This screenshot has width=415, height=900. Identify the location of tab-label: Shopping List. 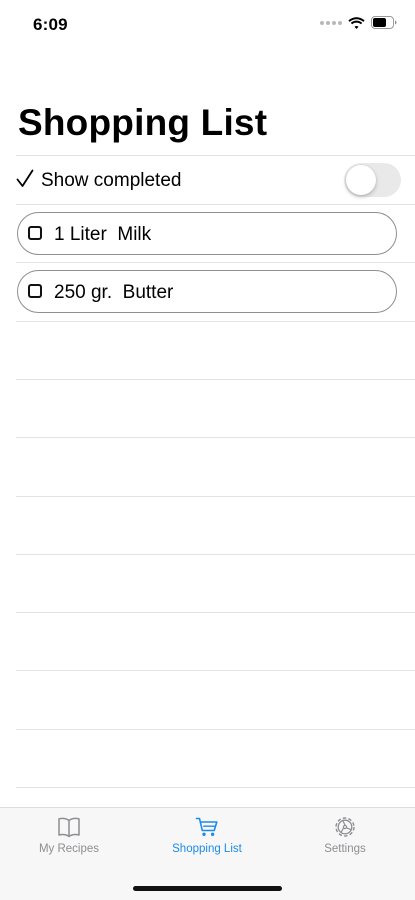
(207, 849).